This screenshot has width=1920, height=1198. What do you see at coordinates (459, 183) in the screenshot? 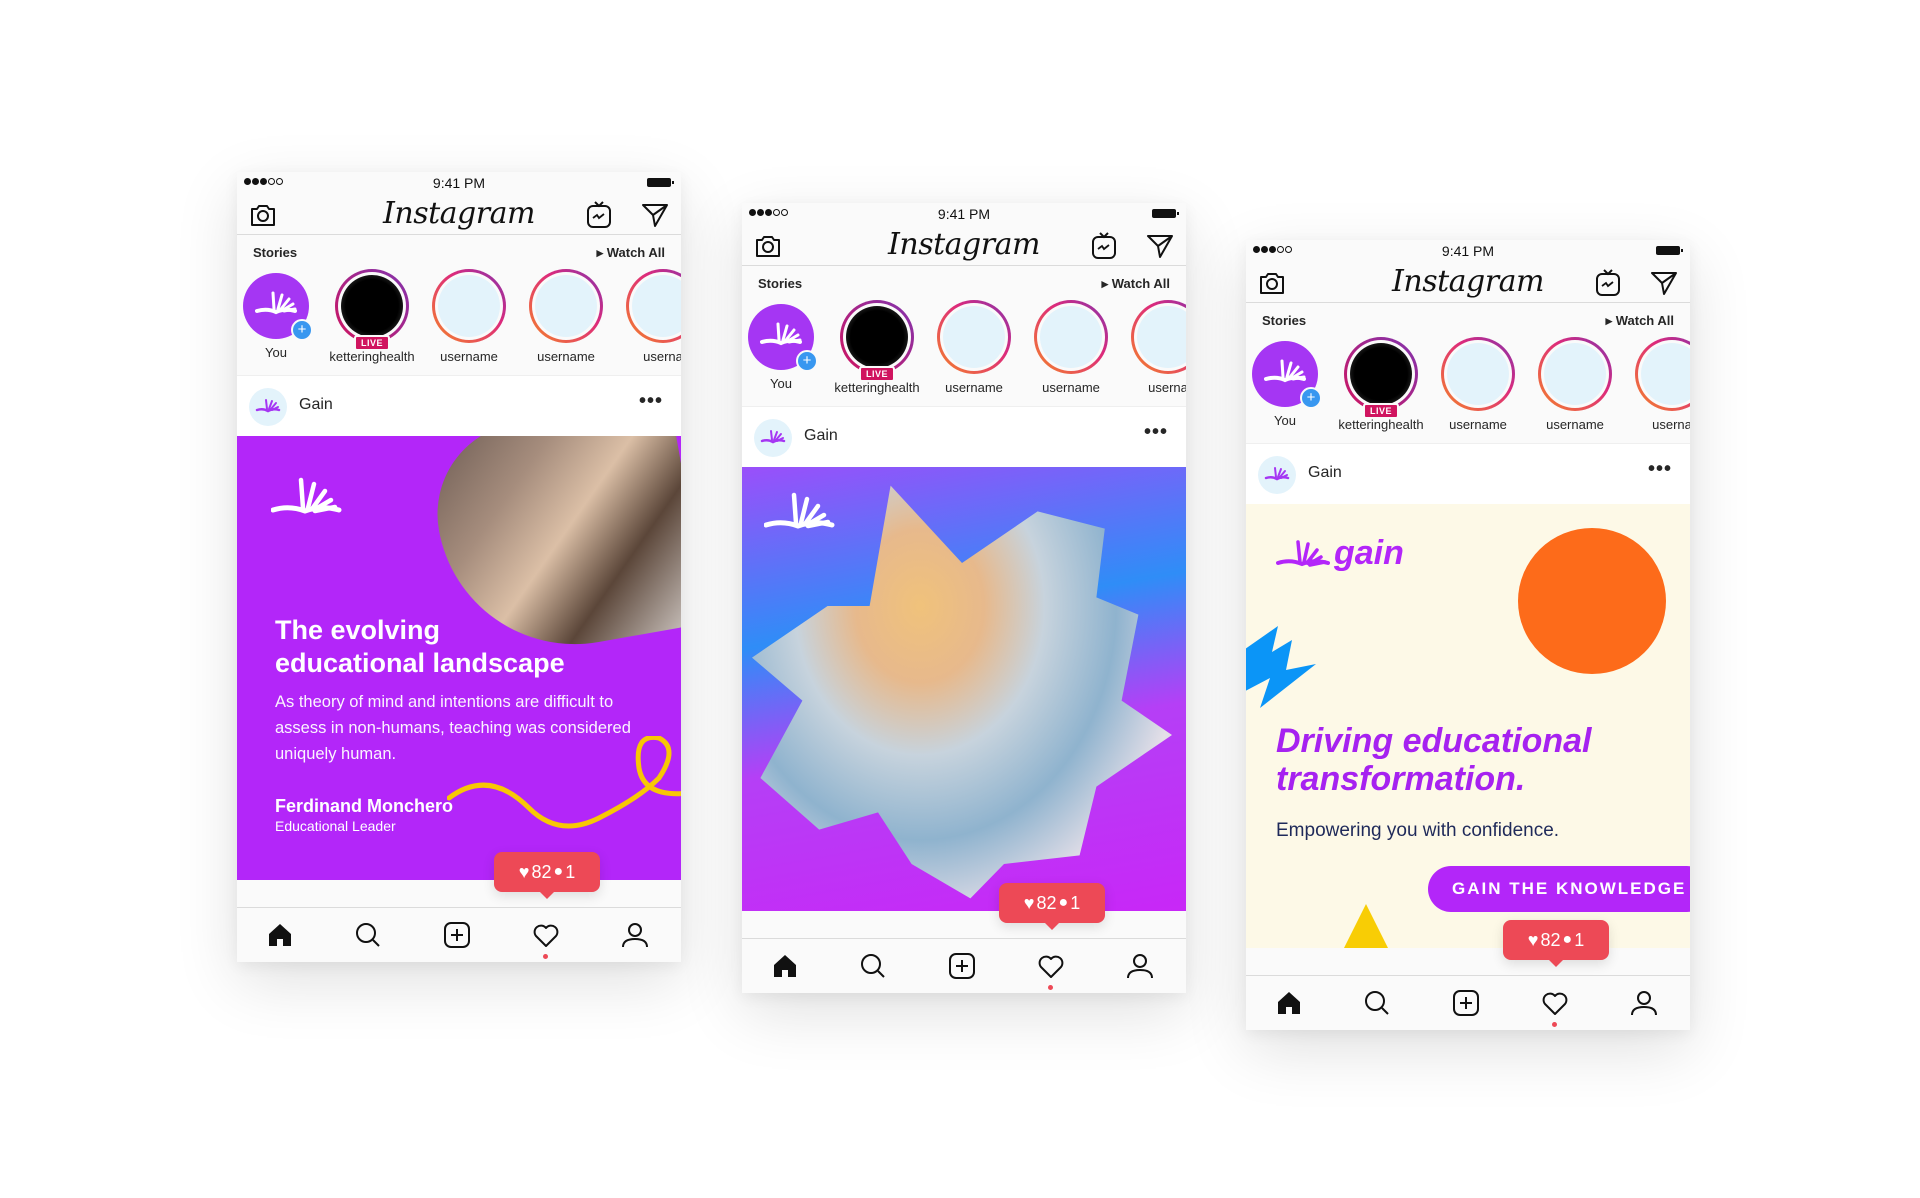
I see `status-time: 9:41 PM` at bounding box center [459, 183].